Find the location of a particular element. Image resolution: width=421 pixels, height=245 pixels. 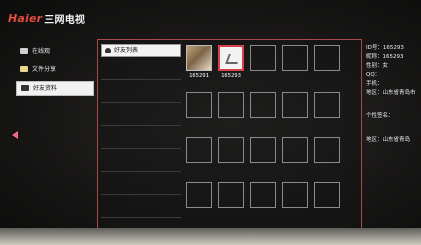

category-label: 好友列表 is located at coordinates (126, 50).